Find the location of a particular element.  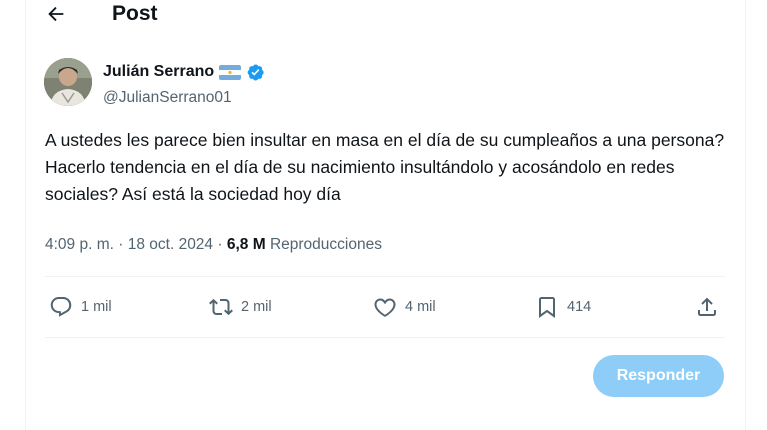

repost-icon is located at coordinates (221, 307).